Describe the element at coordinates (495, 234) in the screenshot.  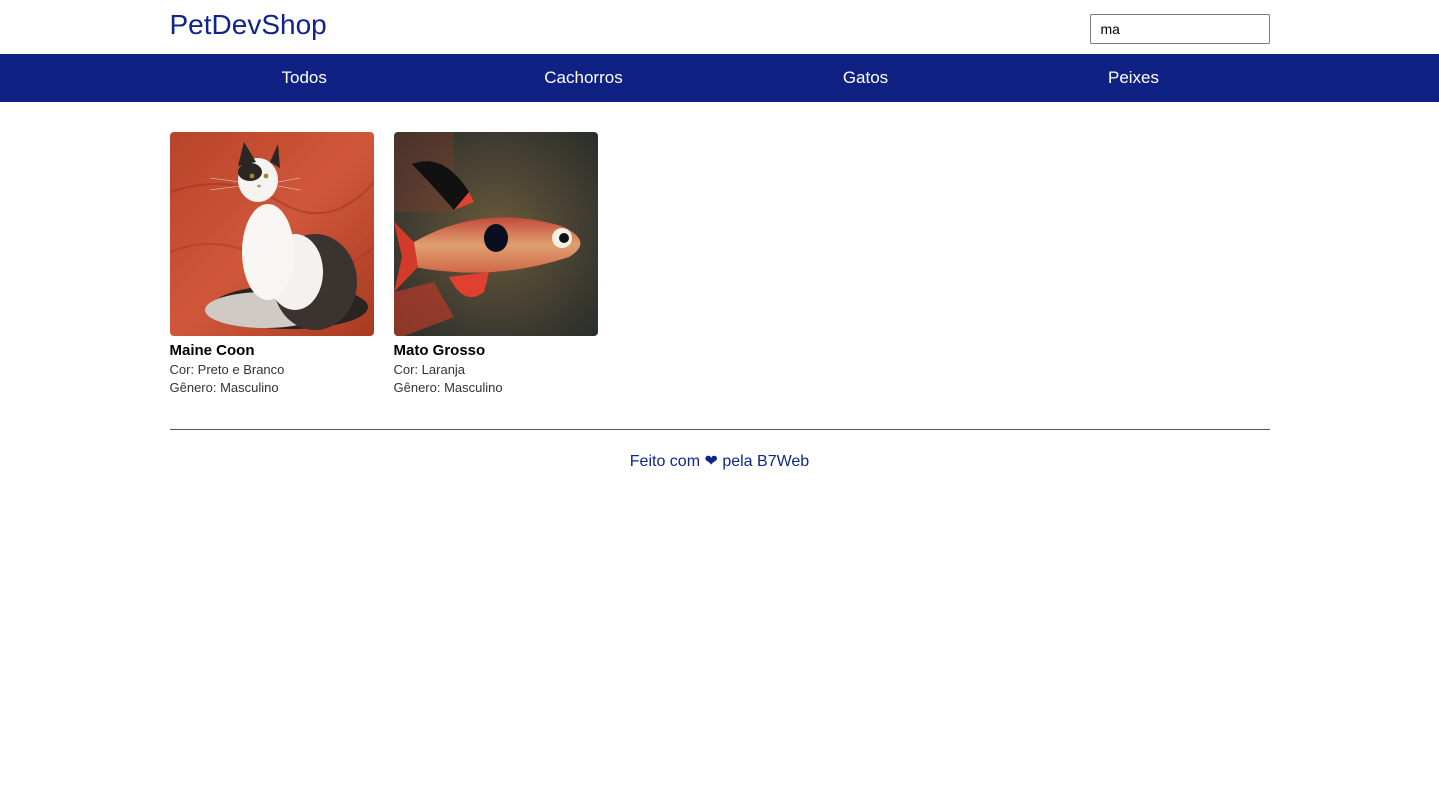
I see `fish-photo` at that location.